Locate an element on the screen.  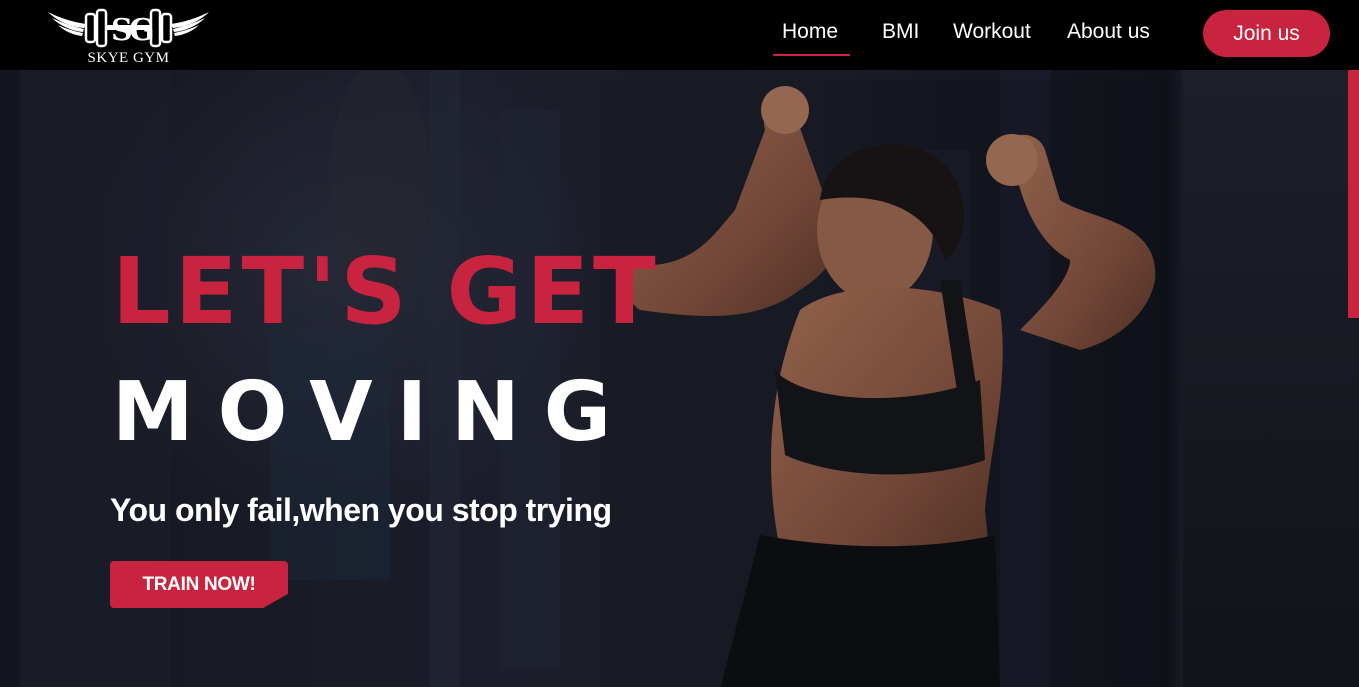
nav-link-bmi: BMI is located at coordinates (900, 32).